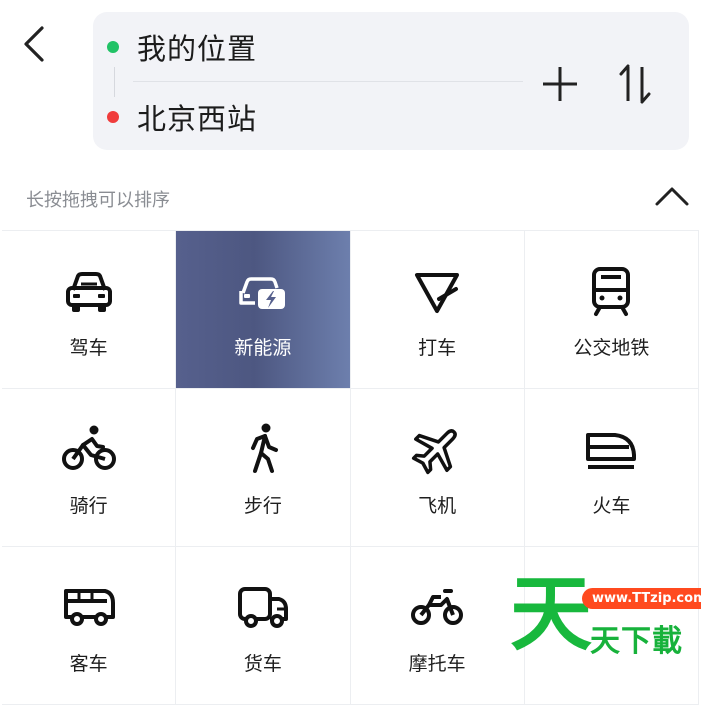 This screenshot has width=701, height=705. What do you see at coordinates (89, 607) in the screenshot?
I see `coach-icon` at bounding box center [89, 607].